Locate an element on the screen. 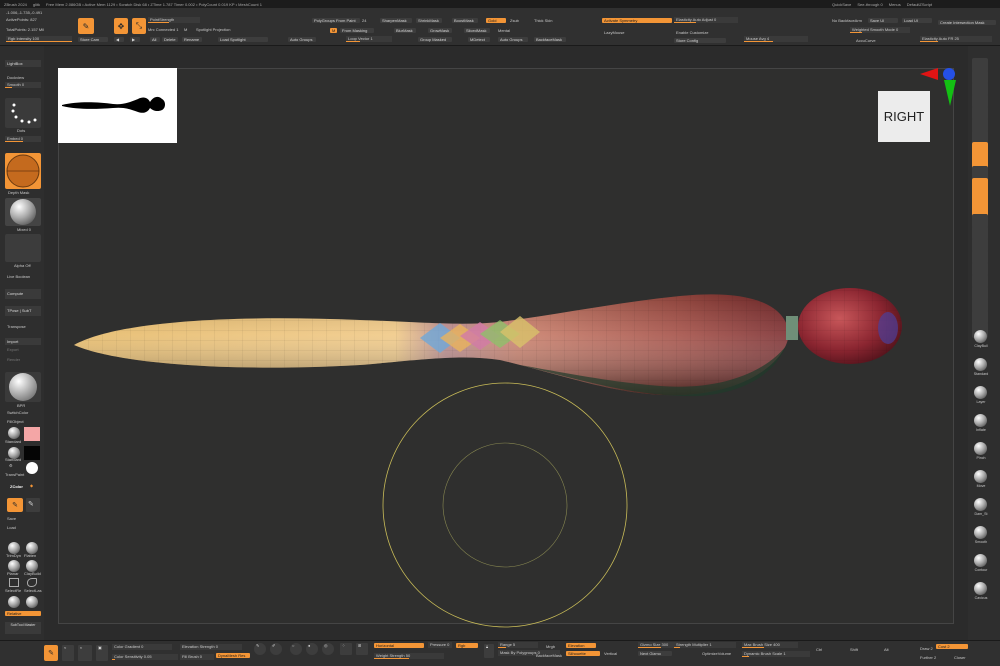 The image size is (1000, 666). move-icon: ✥ is located at coordinates (121, 26).